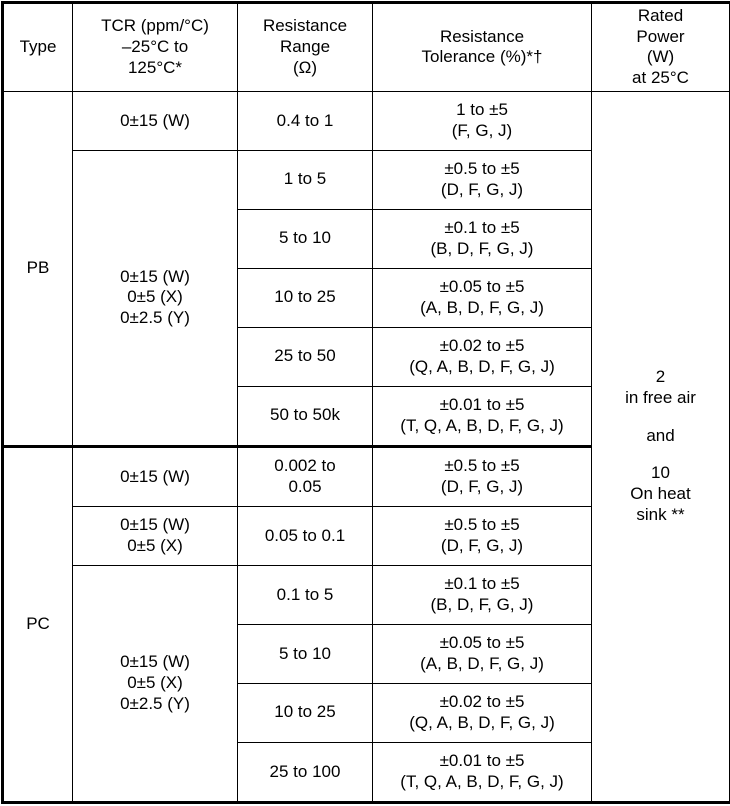 This screenshot has height=806, width=730. Describe the element at coordinates (482, 36) in the screenshot. I see `header-tolerance-line1: Resistance` at that location.